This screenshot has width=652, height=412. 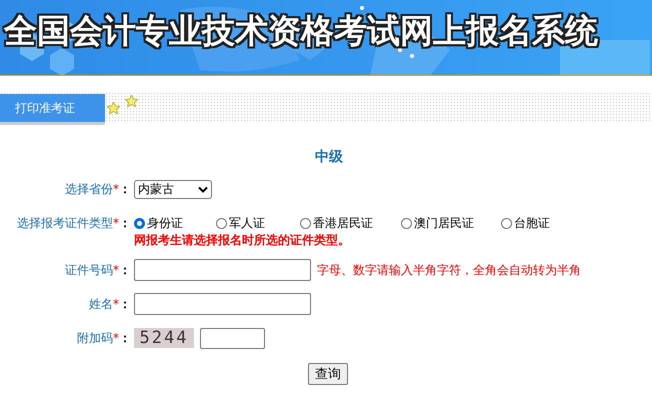 I want to click on field-label: 选择省份, so click(x=89, y=189).